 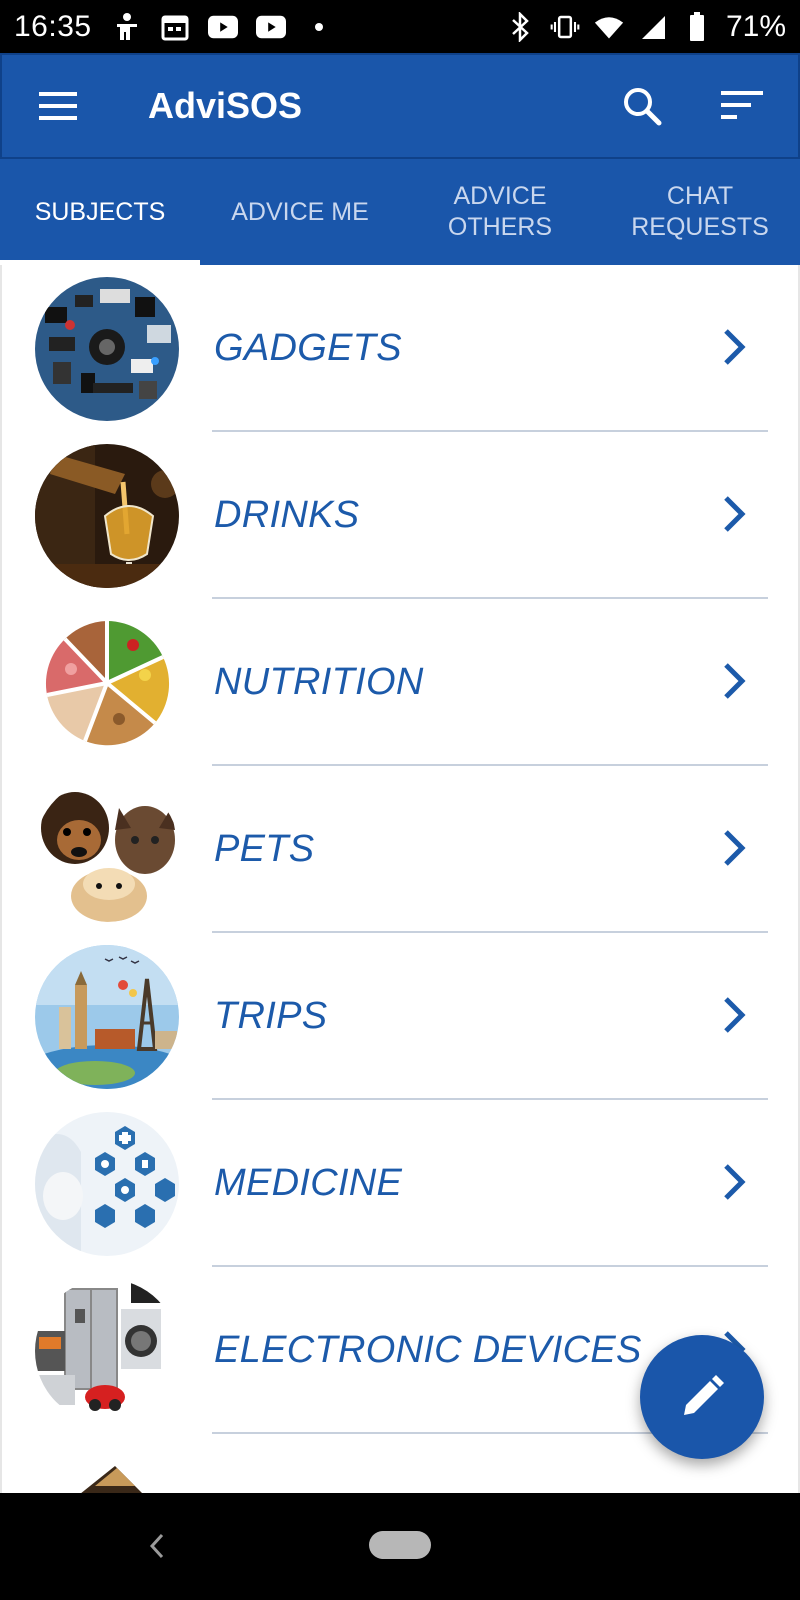 What do you see at coordinates (175, 27) in the screenshot?
I see `calendar-icon` at bounding box center [175, 27].